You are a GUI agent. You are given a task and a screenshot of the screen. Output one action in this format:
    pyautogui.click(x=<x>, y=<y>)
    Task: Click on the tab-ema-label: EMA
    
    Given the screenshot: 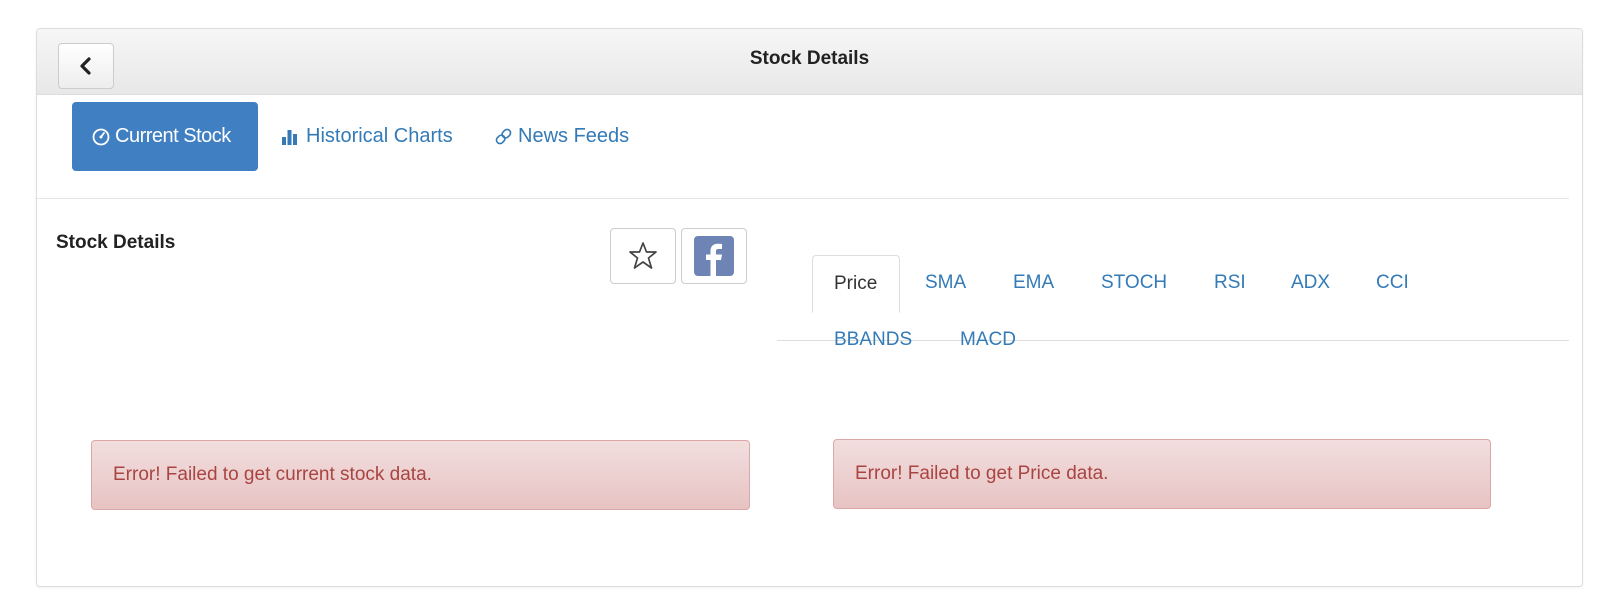 What is the action you would take?
    pyautogui.click(x=1034, y=282)
    